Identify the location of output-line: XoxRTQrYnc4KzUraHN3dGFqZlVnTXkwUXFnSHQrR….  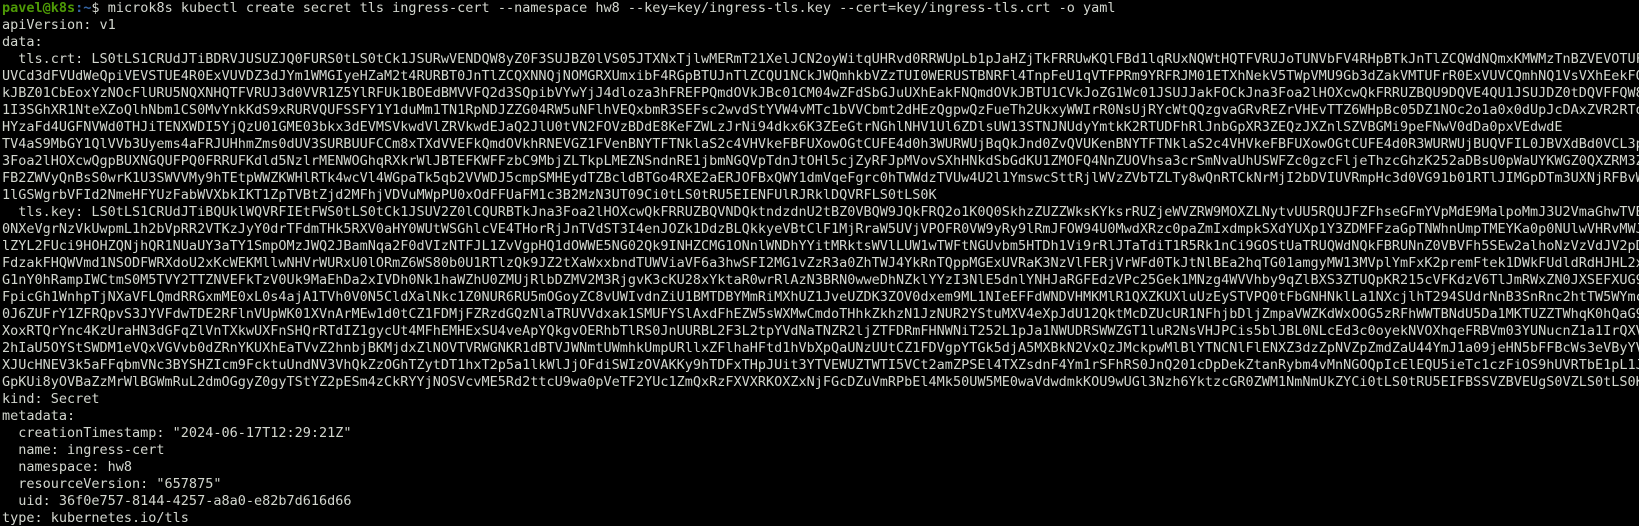
(820, 331).